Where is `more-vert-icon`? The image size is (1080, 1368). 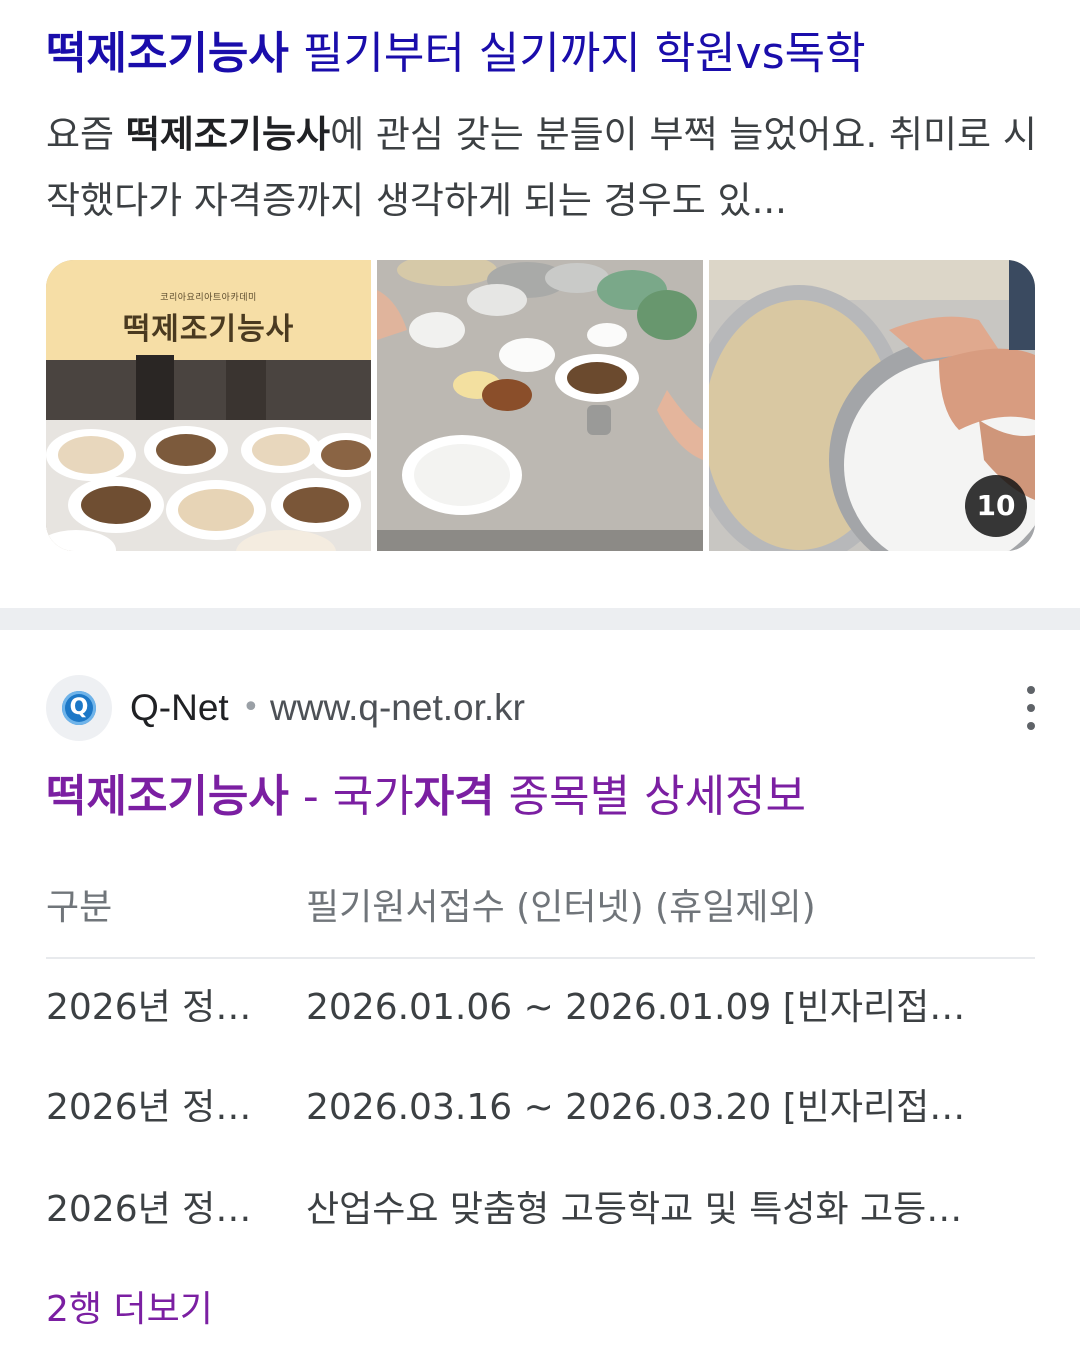
more-vert-icon is located at coordinates (1031, 708).